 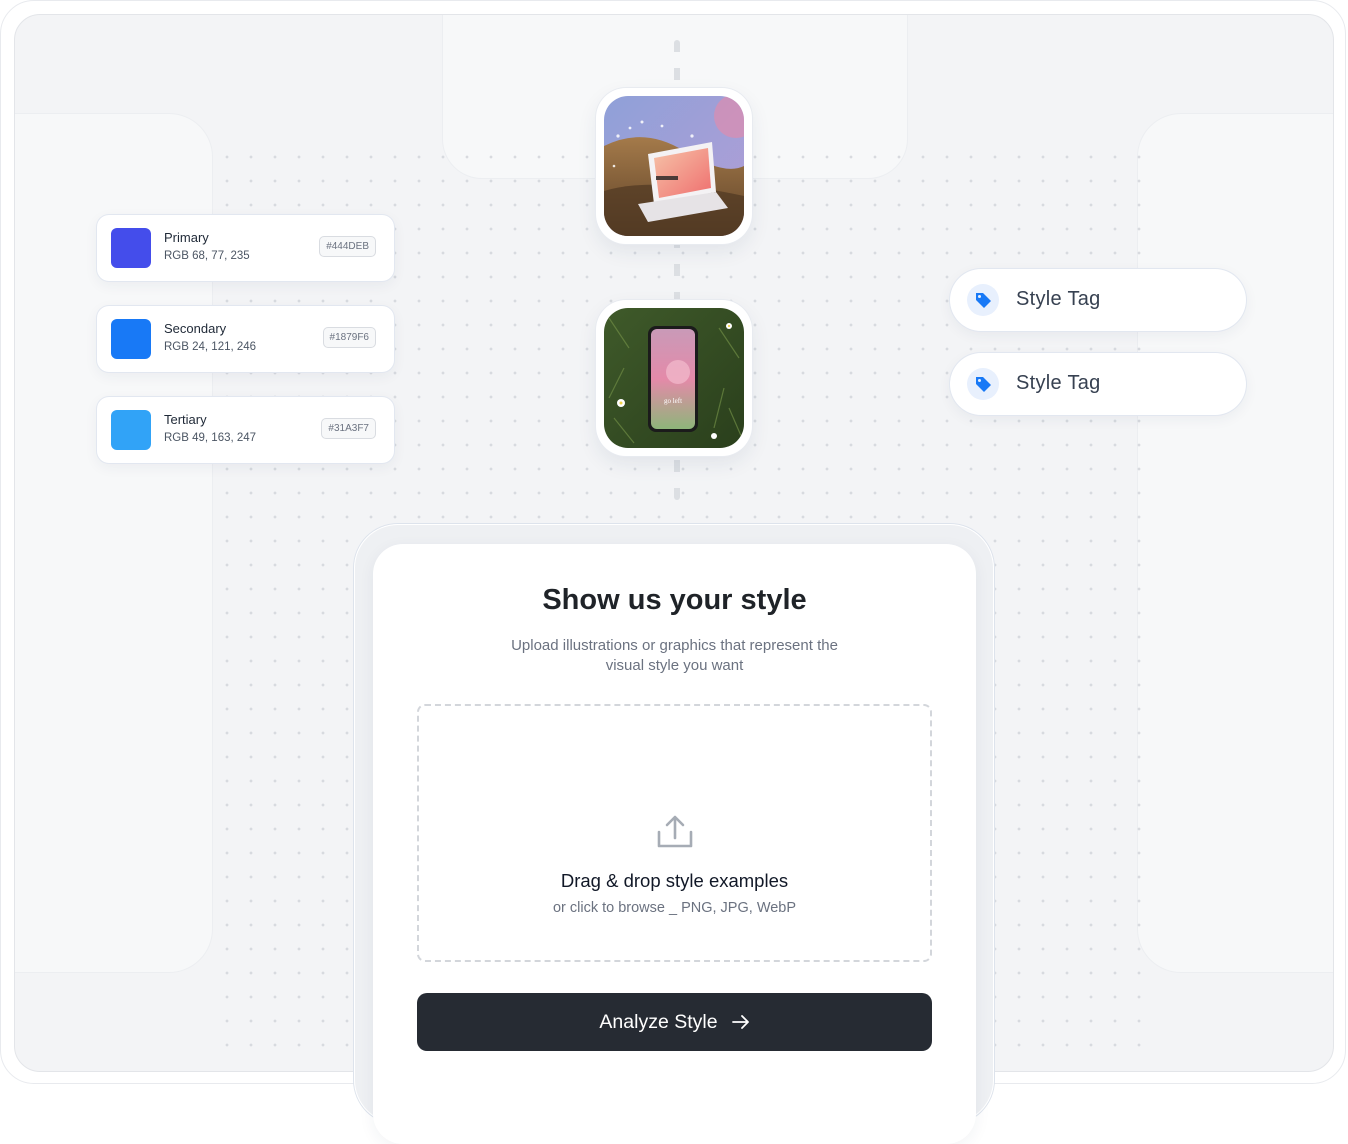 What do you see at coordinates (210, 347) in the screenshot?
I see `color-rgb: RGB 24, 121, 246` at bounding box center [210, 347].